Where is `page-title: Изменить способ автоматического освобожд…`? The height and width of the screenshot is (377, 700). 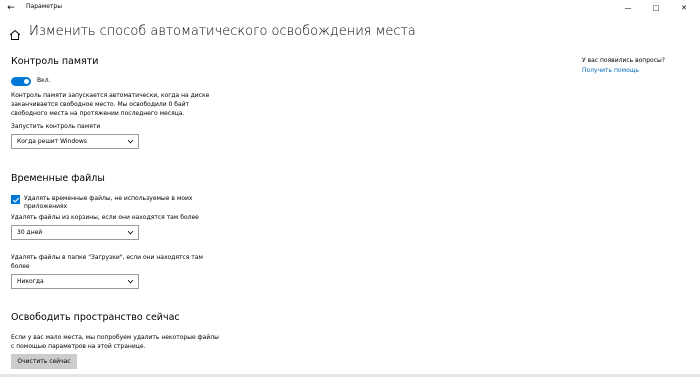
page-title: Изменить способ автоматического освобожд… is located at coordinates (222, 31).